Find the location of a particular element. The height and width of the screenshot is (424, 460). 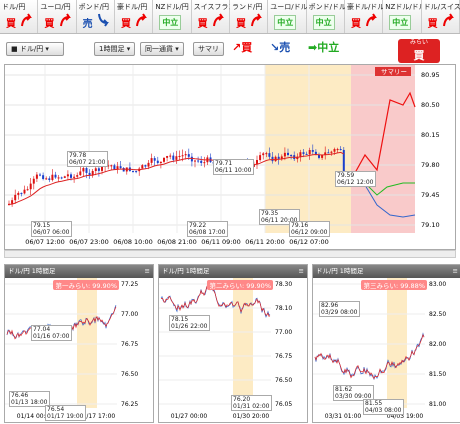

tab-label: ユーロ/ドル is located at coordinates (289, 7).